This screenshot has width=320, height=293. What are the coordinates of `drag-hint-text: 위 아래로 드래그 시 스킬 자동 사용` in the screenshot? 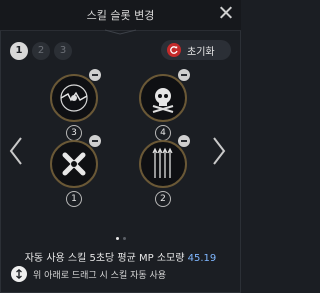 It's located at (100, 275).